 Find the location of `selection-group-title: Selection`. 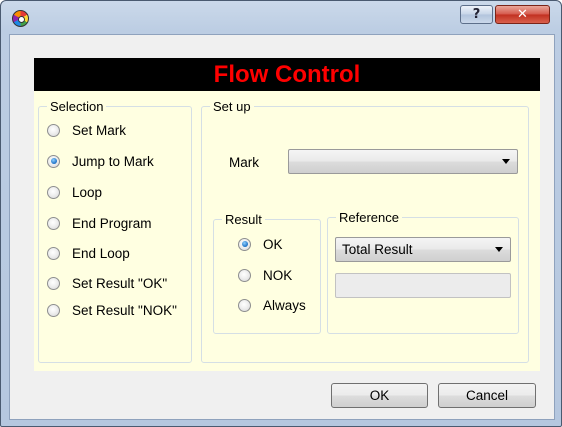

selection-group-title: Selection is located at coordinates (77, 106).